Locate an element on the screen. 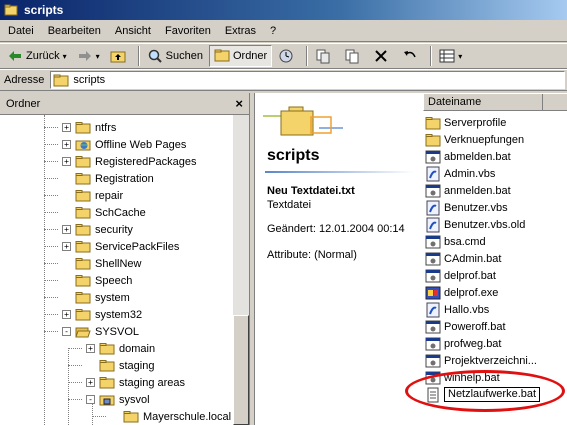 This screenshot has width=567, height=425. tree-item: Registration is located at coordinates (108, 178).